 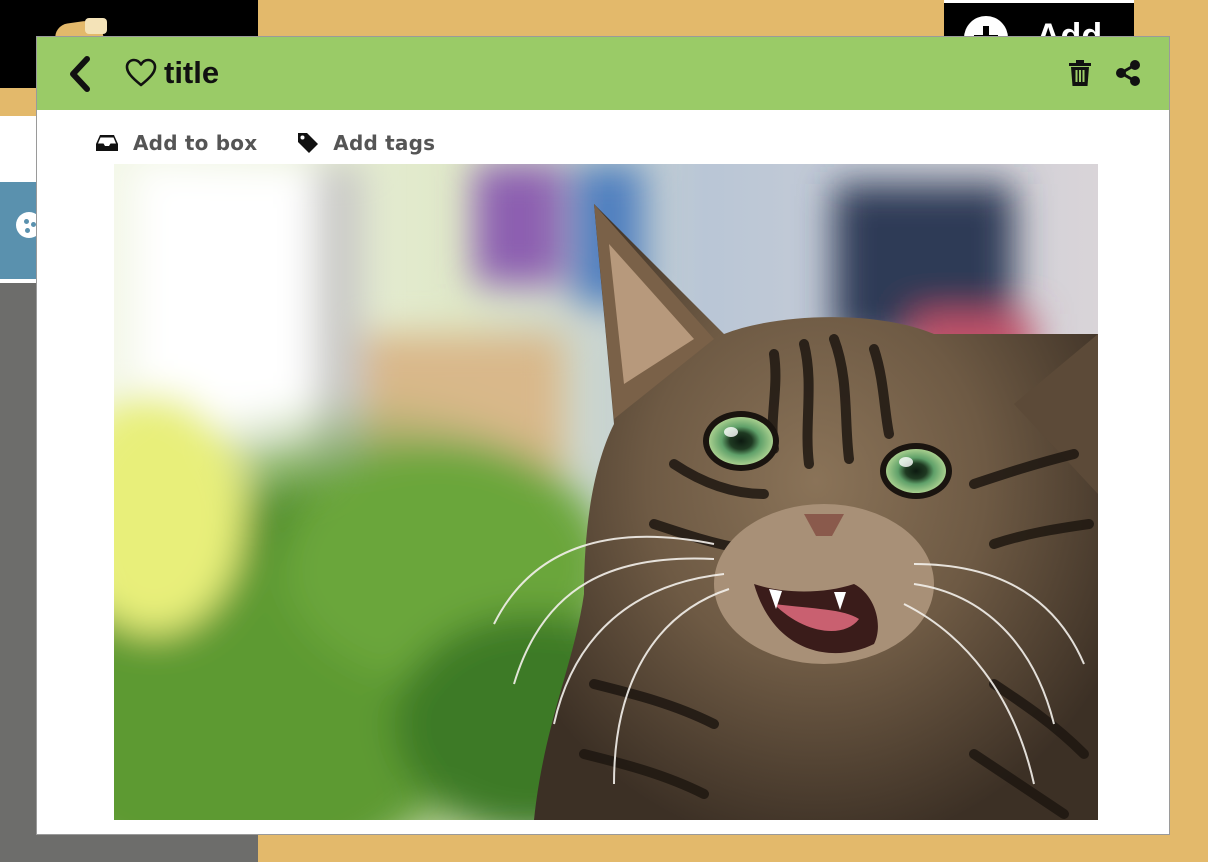 I want to click on favorite-button, so click(x=141, y=73).